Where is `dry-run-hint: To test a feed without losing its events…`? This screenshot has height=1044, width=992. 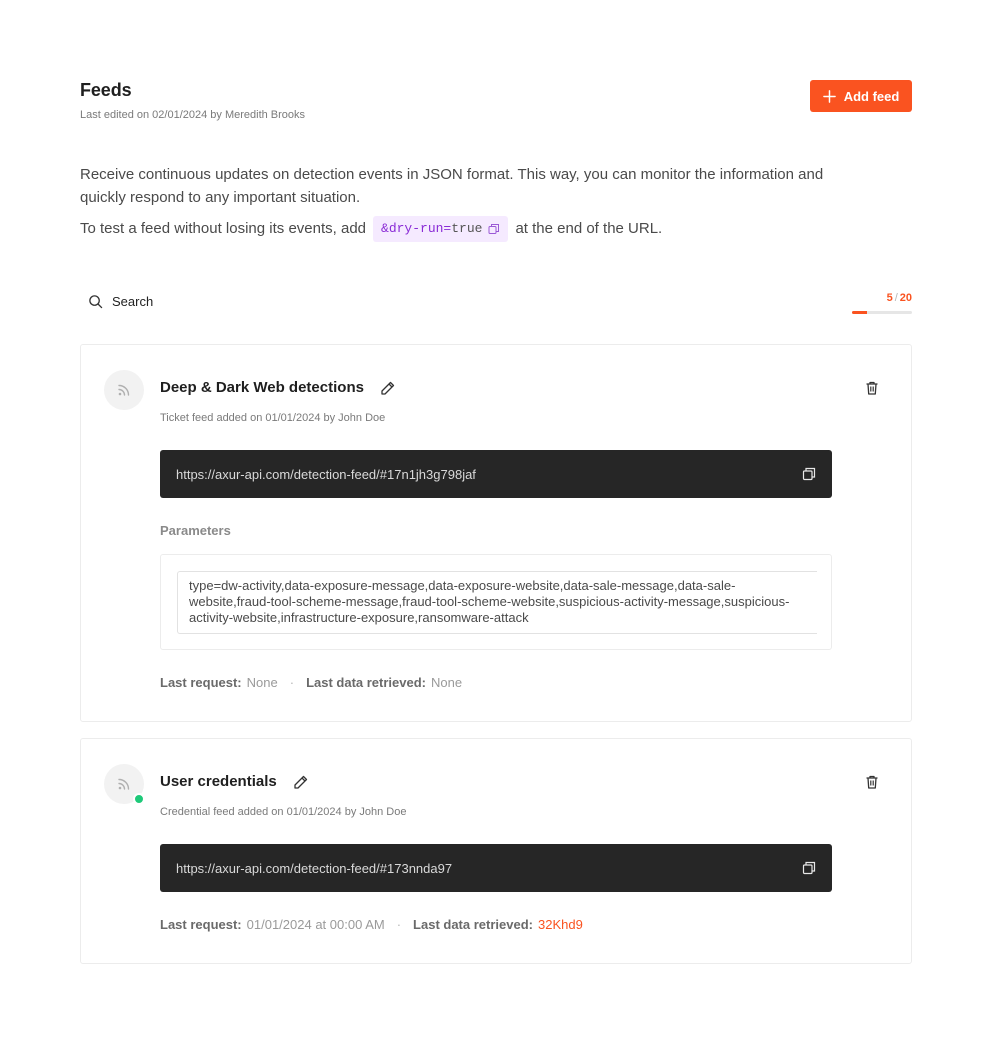 dry-run-hint: To test a feed without losing its events… is located at coordinates (371, 229).